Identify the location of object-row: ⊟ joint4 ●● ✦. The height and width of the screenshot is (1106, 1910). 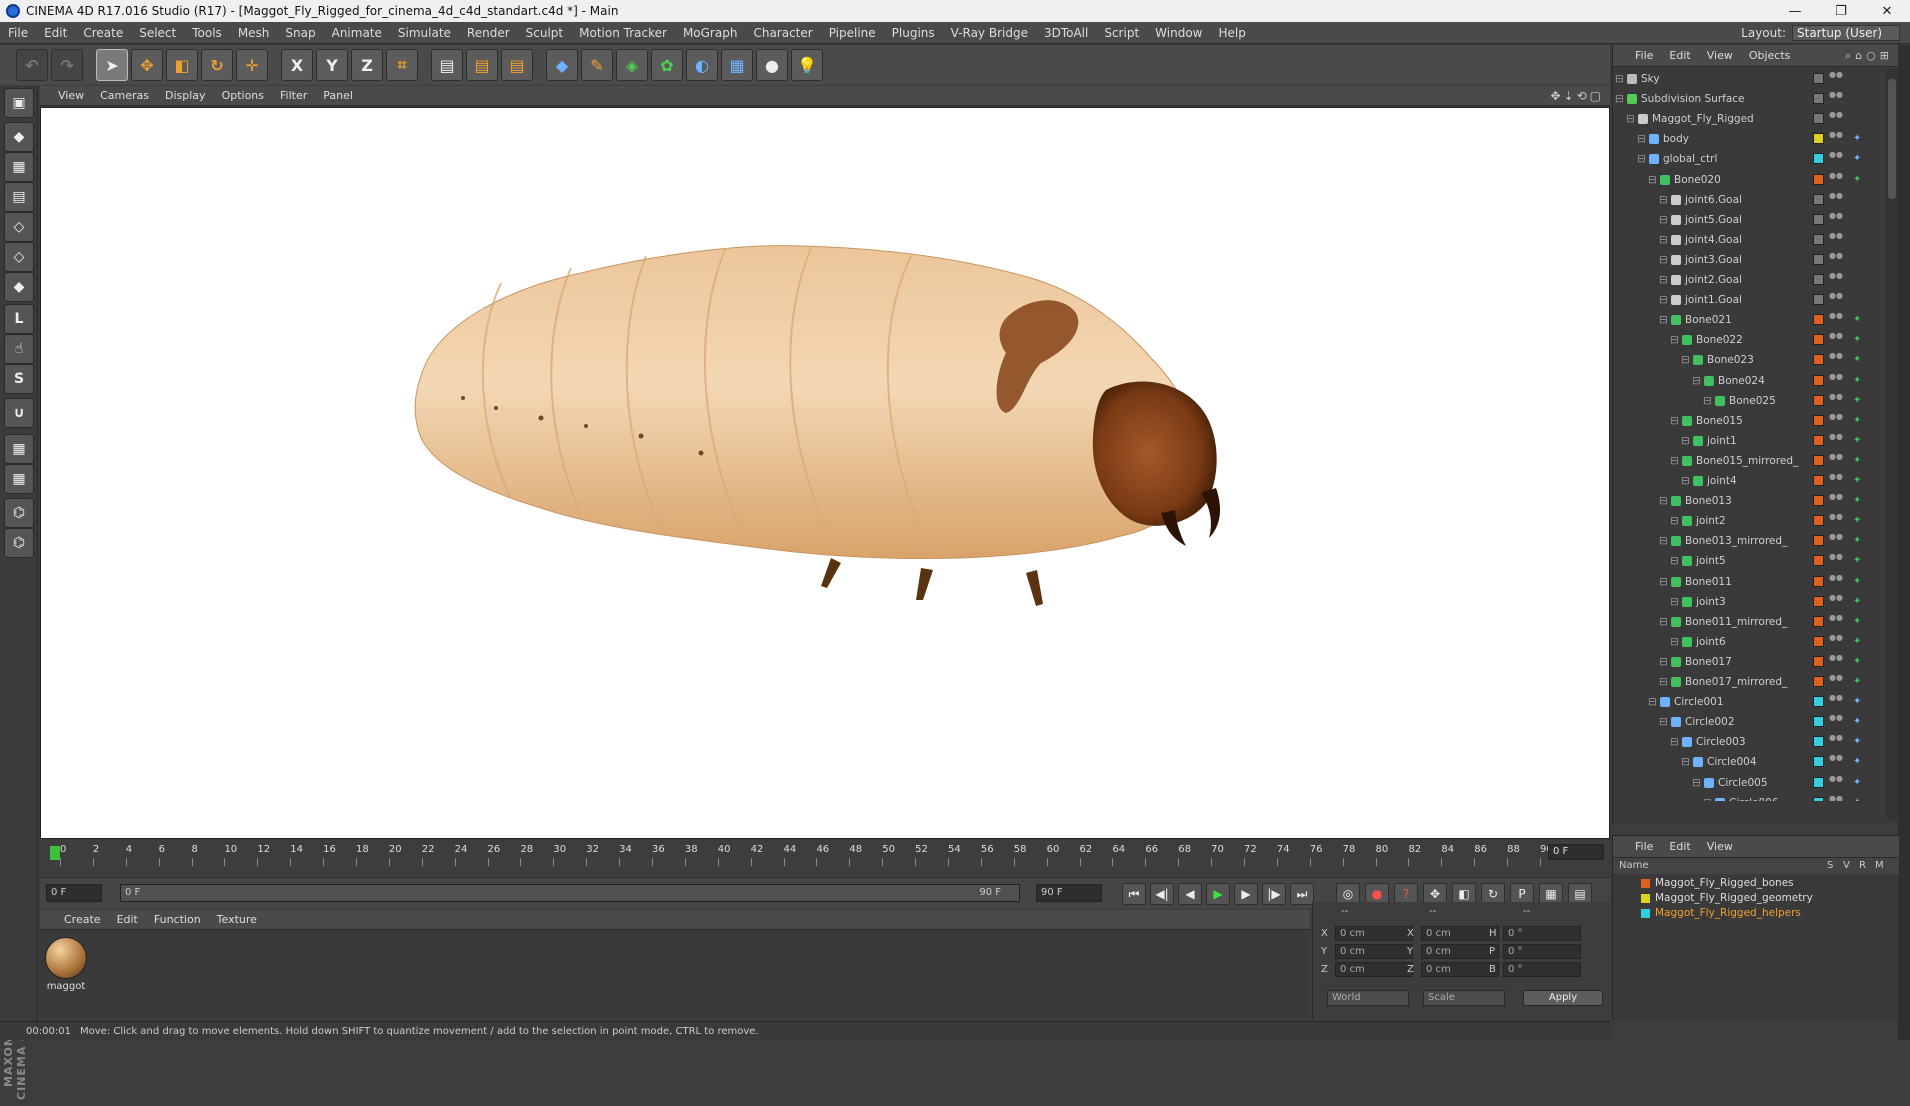
(1756, 481).